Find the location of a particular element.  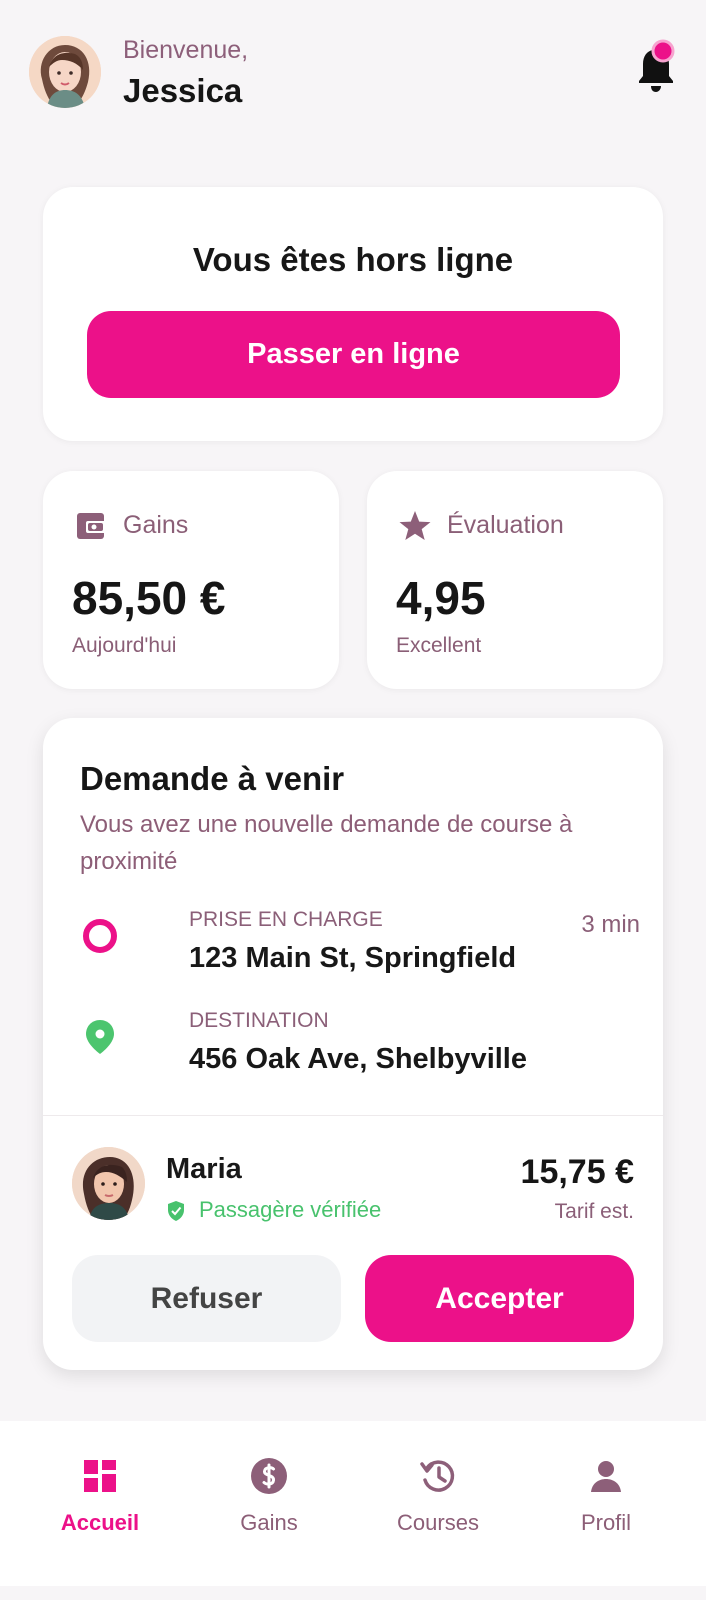

rating-value: 4,95 is located at coordinates (441, 598).